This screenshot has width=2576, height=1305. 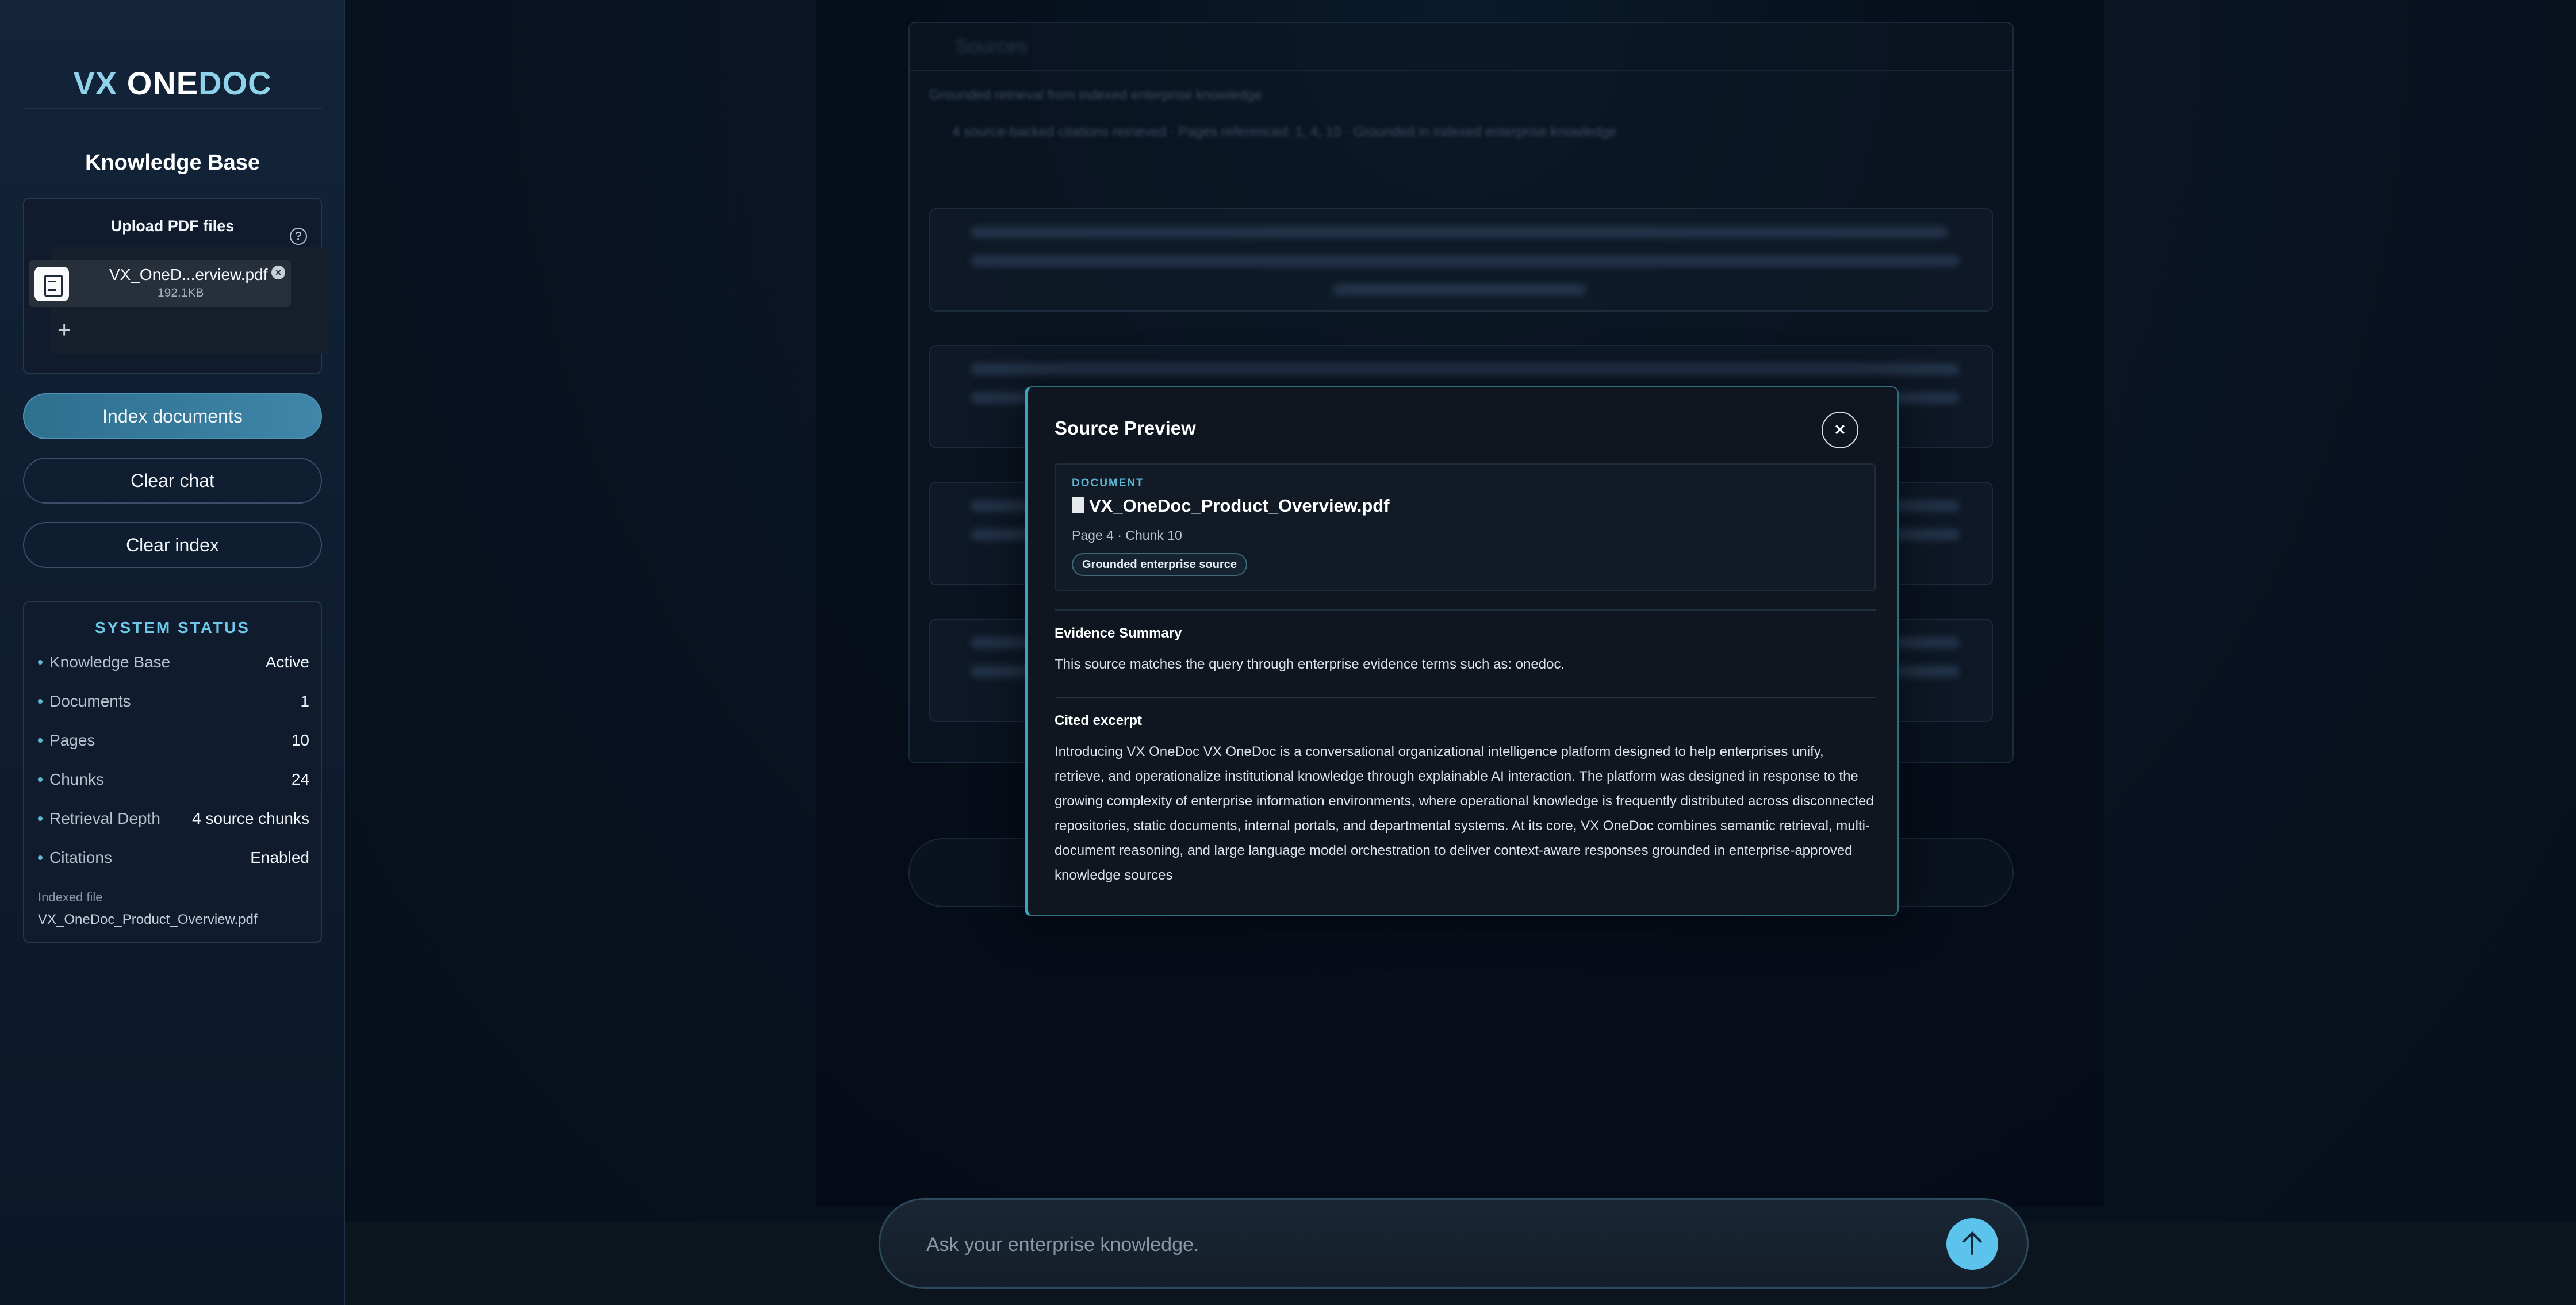 I want to click on system-status-title: SYSTEM STATUS, so click(x=172, y=627).